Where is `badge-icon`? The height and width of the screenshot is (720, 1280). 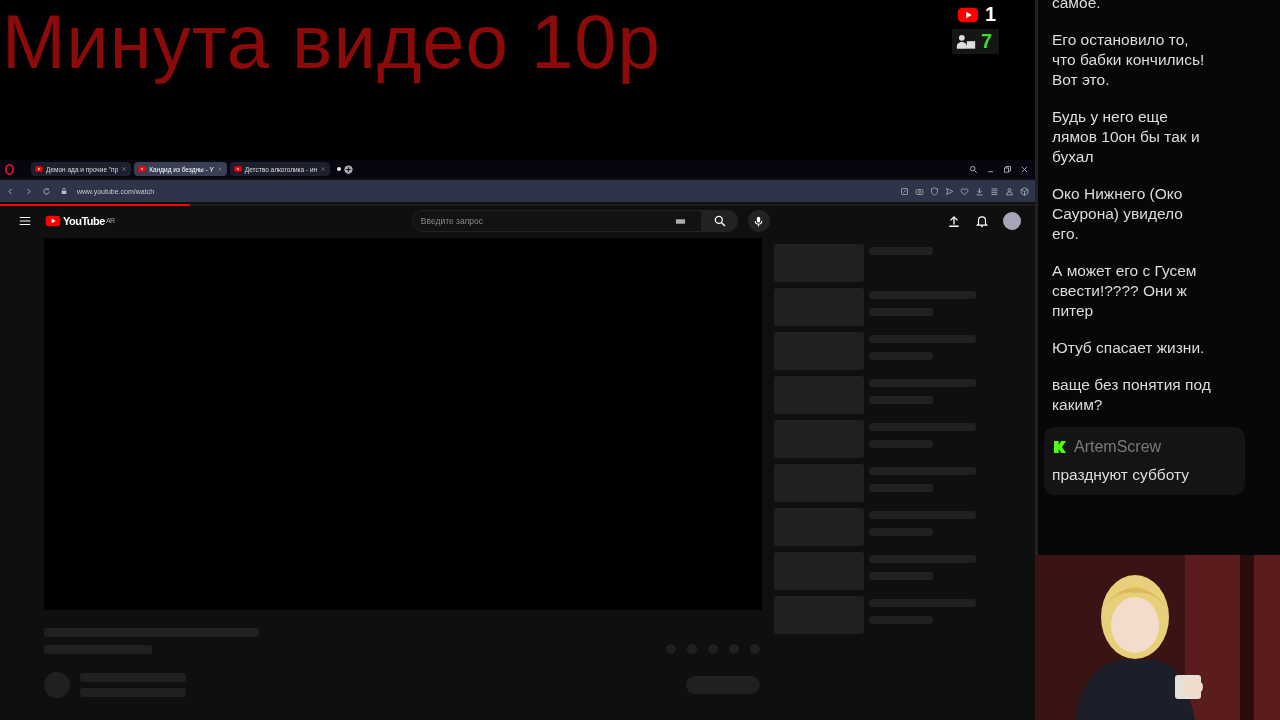
badge-icon is located at coordinates (1060, 447).